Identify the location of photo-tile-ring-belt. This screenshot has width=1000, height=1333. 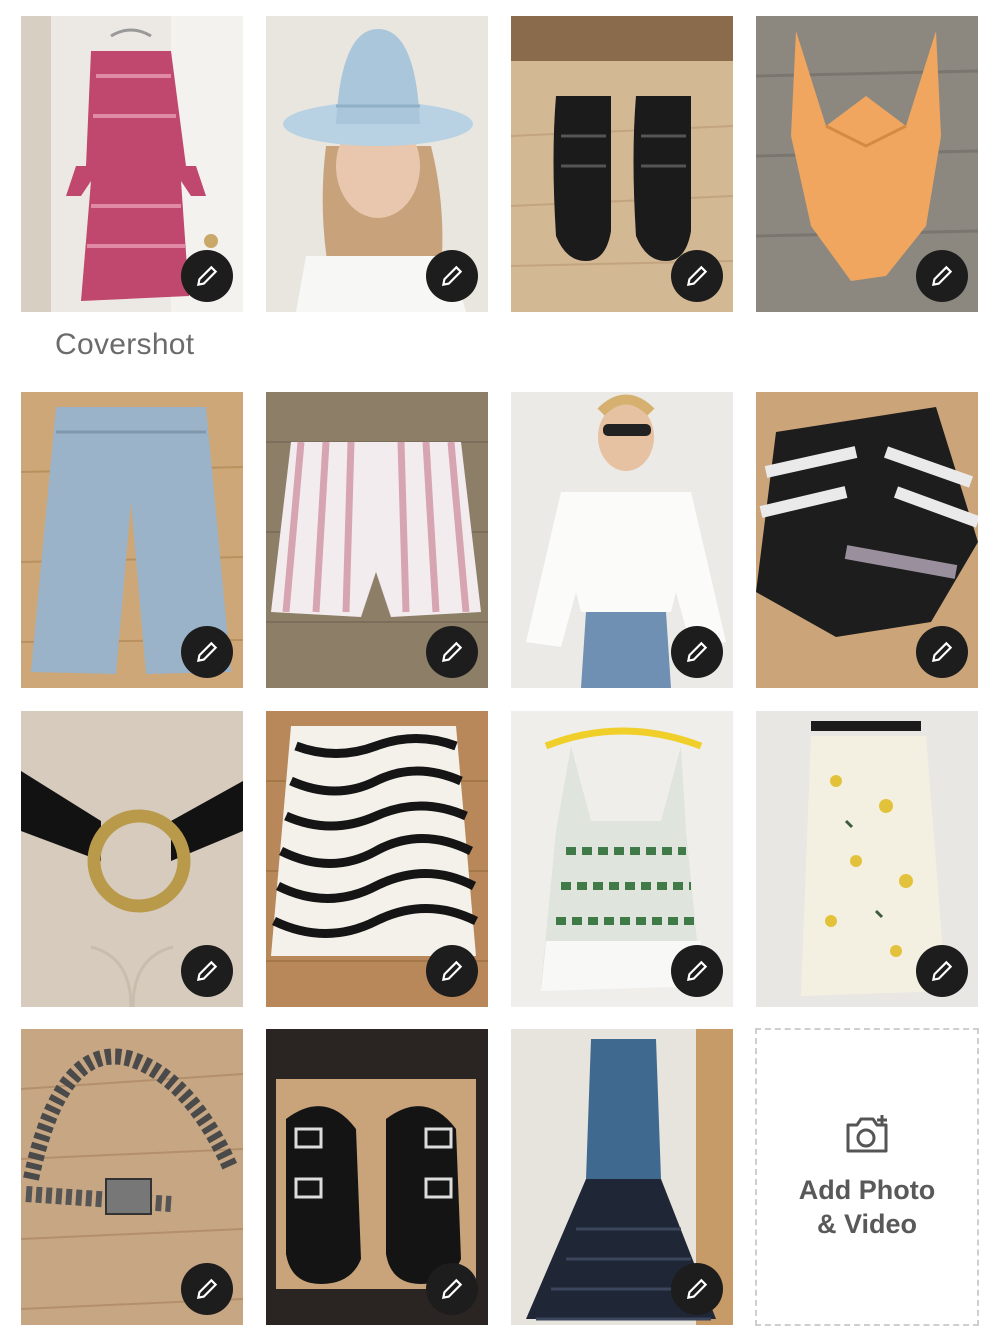
(132, 859).